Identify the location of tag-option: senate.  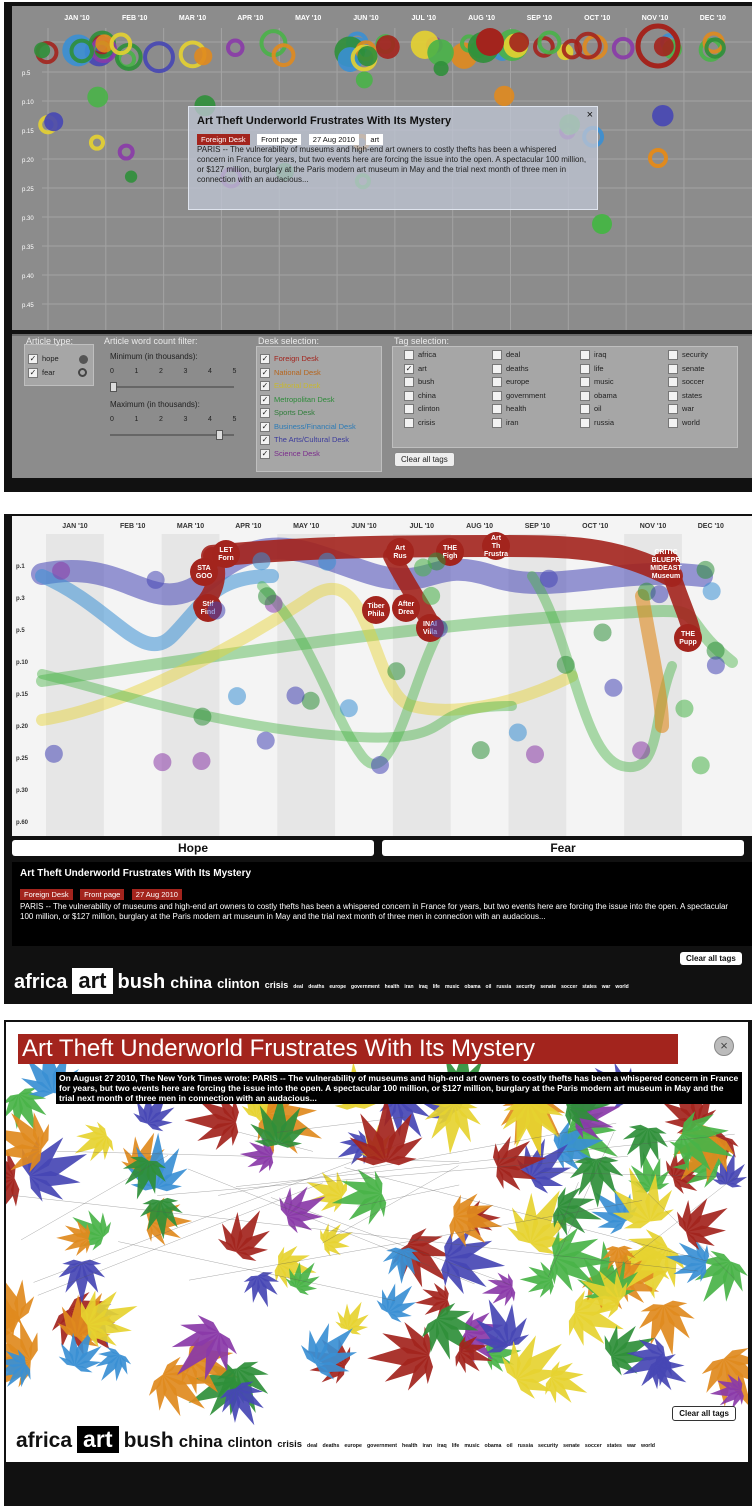
(711, 371).